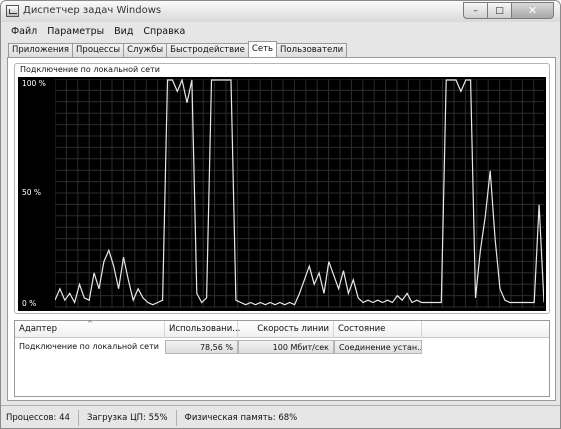  Describe the element at coordinates (500, 10) in the screenshot. I see `maximize-button: □` at that location.